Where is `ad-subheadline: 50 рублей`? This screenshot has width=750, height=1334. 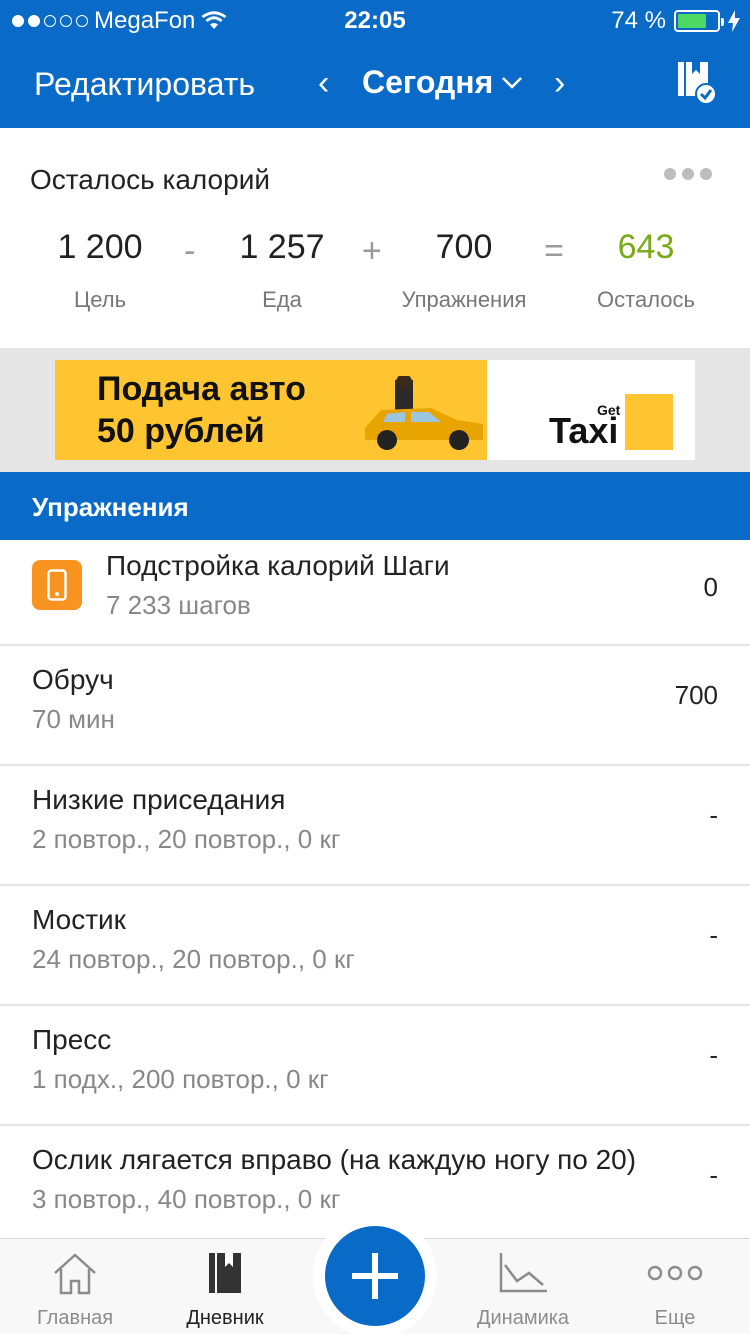 ad-subheadline: 50 рублей is located at coordinates (181, 431).